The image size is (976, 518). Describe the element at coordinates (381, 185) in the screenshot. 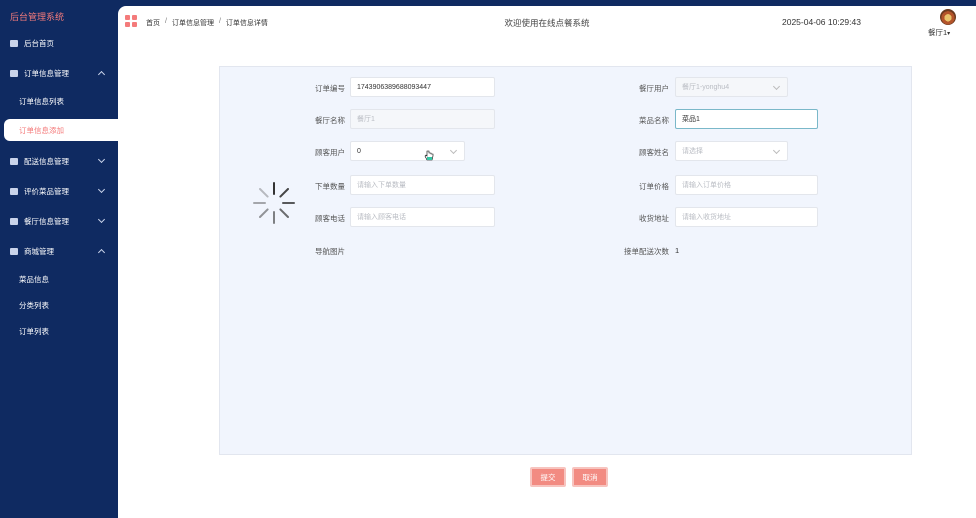

I see `quantity-placeholder: 请输入下单数量` at that location.